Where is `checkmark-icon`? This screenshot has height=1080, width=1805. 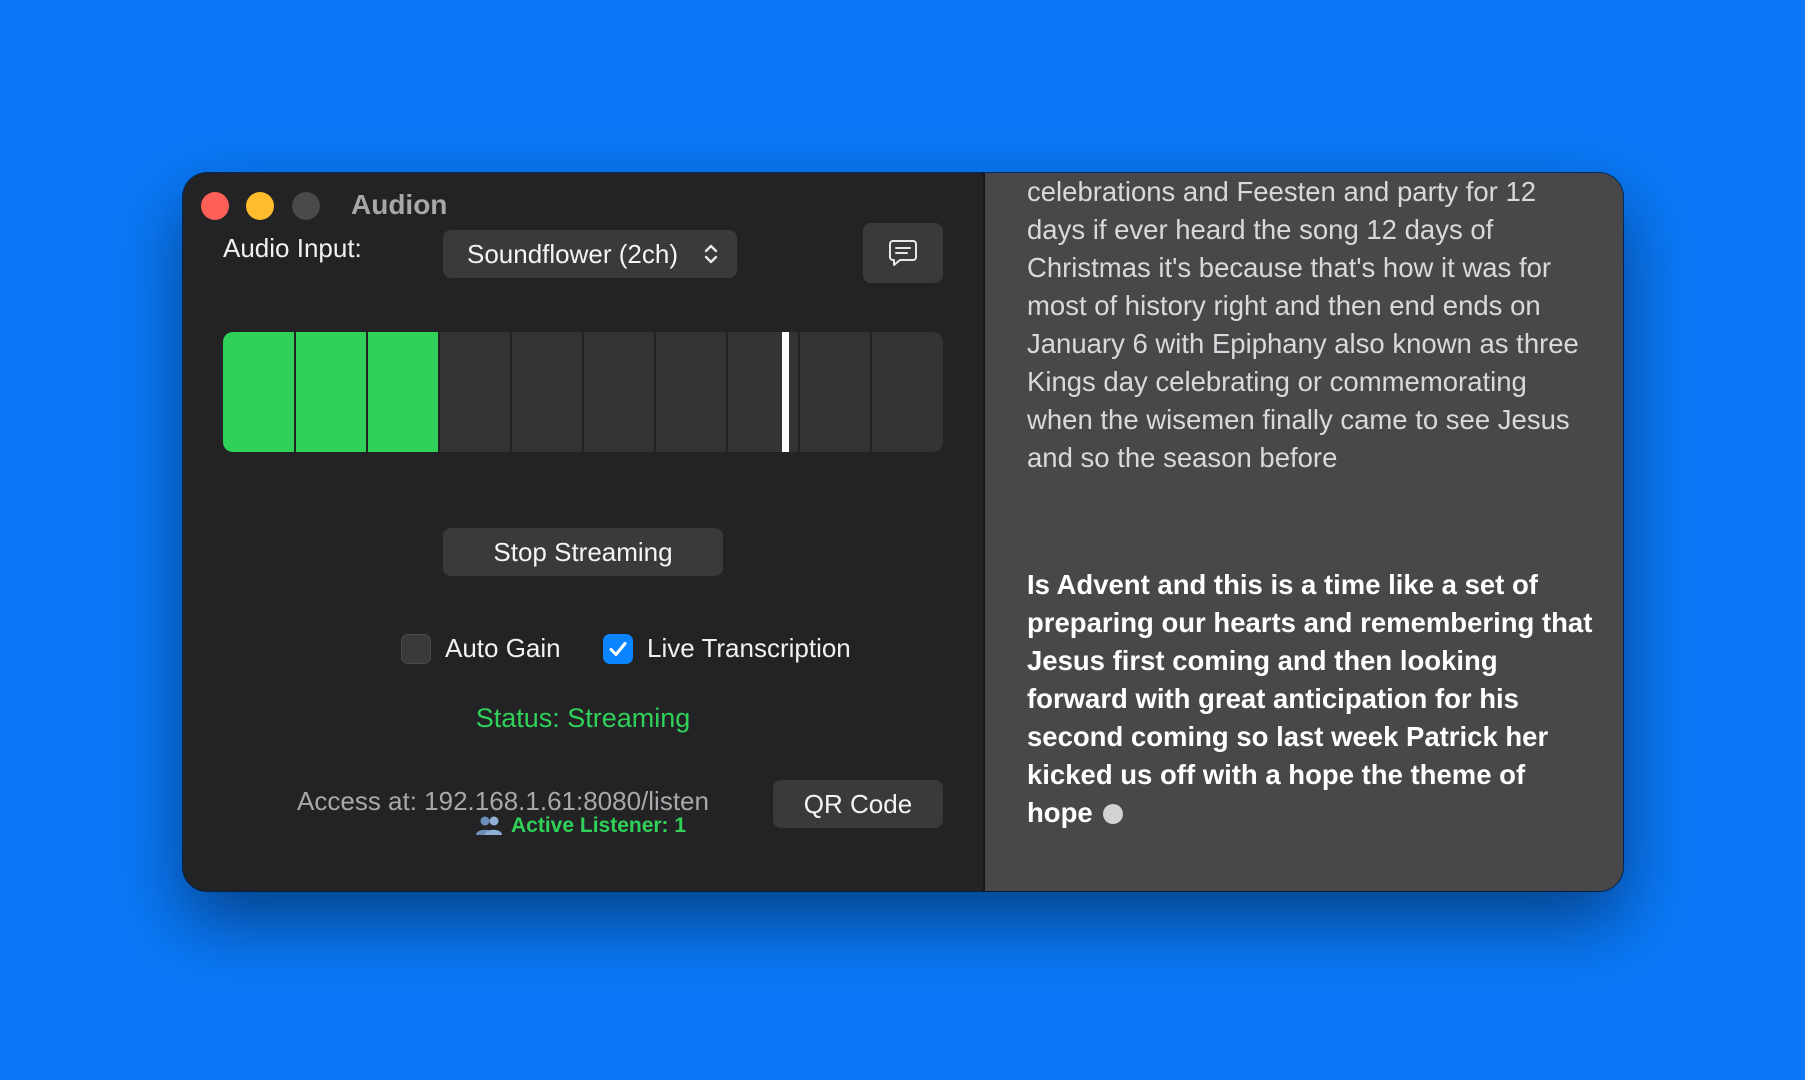 checkmark-icon is located at coordinates (618, 648).